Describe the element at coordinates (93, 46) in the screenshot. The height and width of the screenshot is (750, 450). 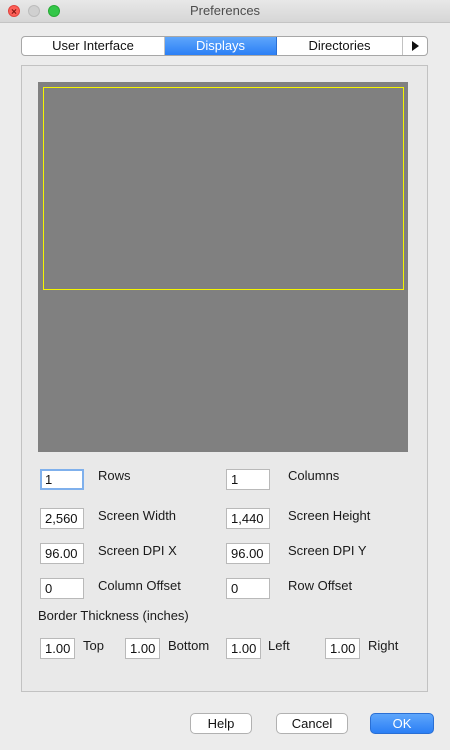
I see `tab-user-interface: User Interface` at that location.